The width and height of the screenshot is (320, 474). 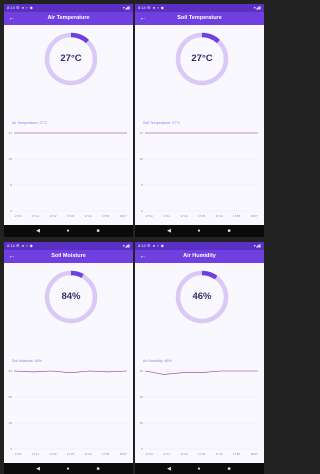 What do you see at coordinates (68, 256) in the screenshot?
I see `screen-title: Soil Moisture` at bounding box center [68, 256].